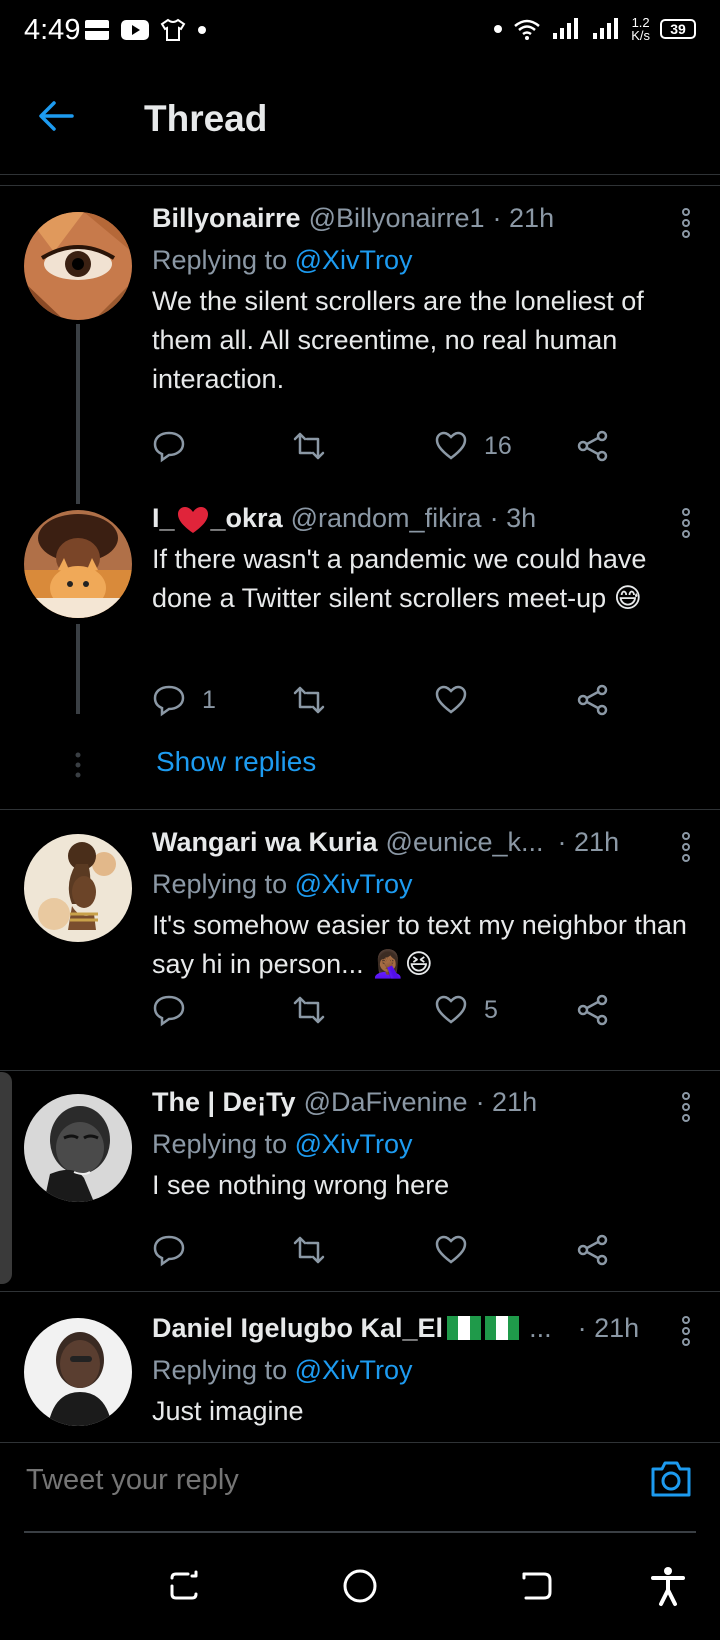 The width and height of the screenshot is (720, 1640). What do you see at coordinates (135, 30) in the screenshot?
I see `youtube-icon` at bounding box center [135, 30].